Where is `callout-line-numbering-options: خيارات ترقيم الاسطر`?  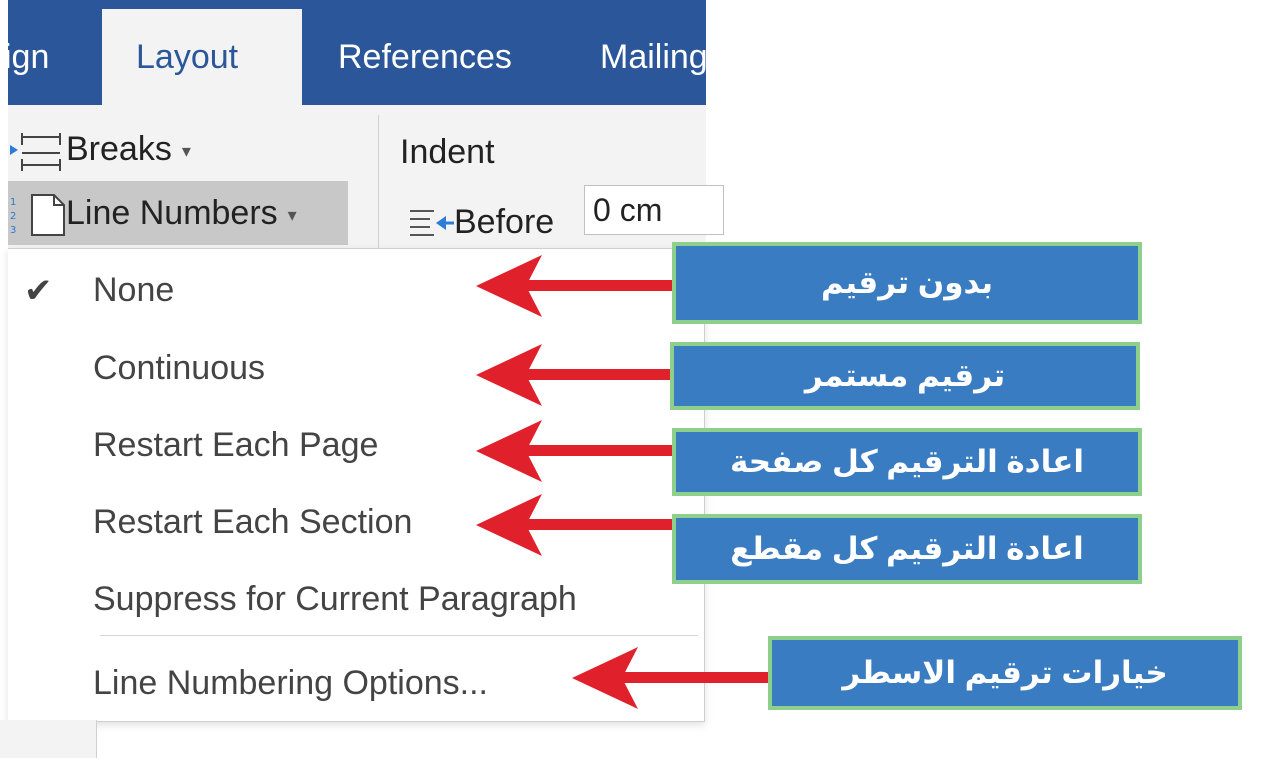
callout-line-numbering-options: خيارات ترقيم الاسطر is located at coordinates (1005, 673).